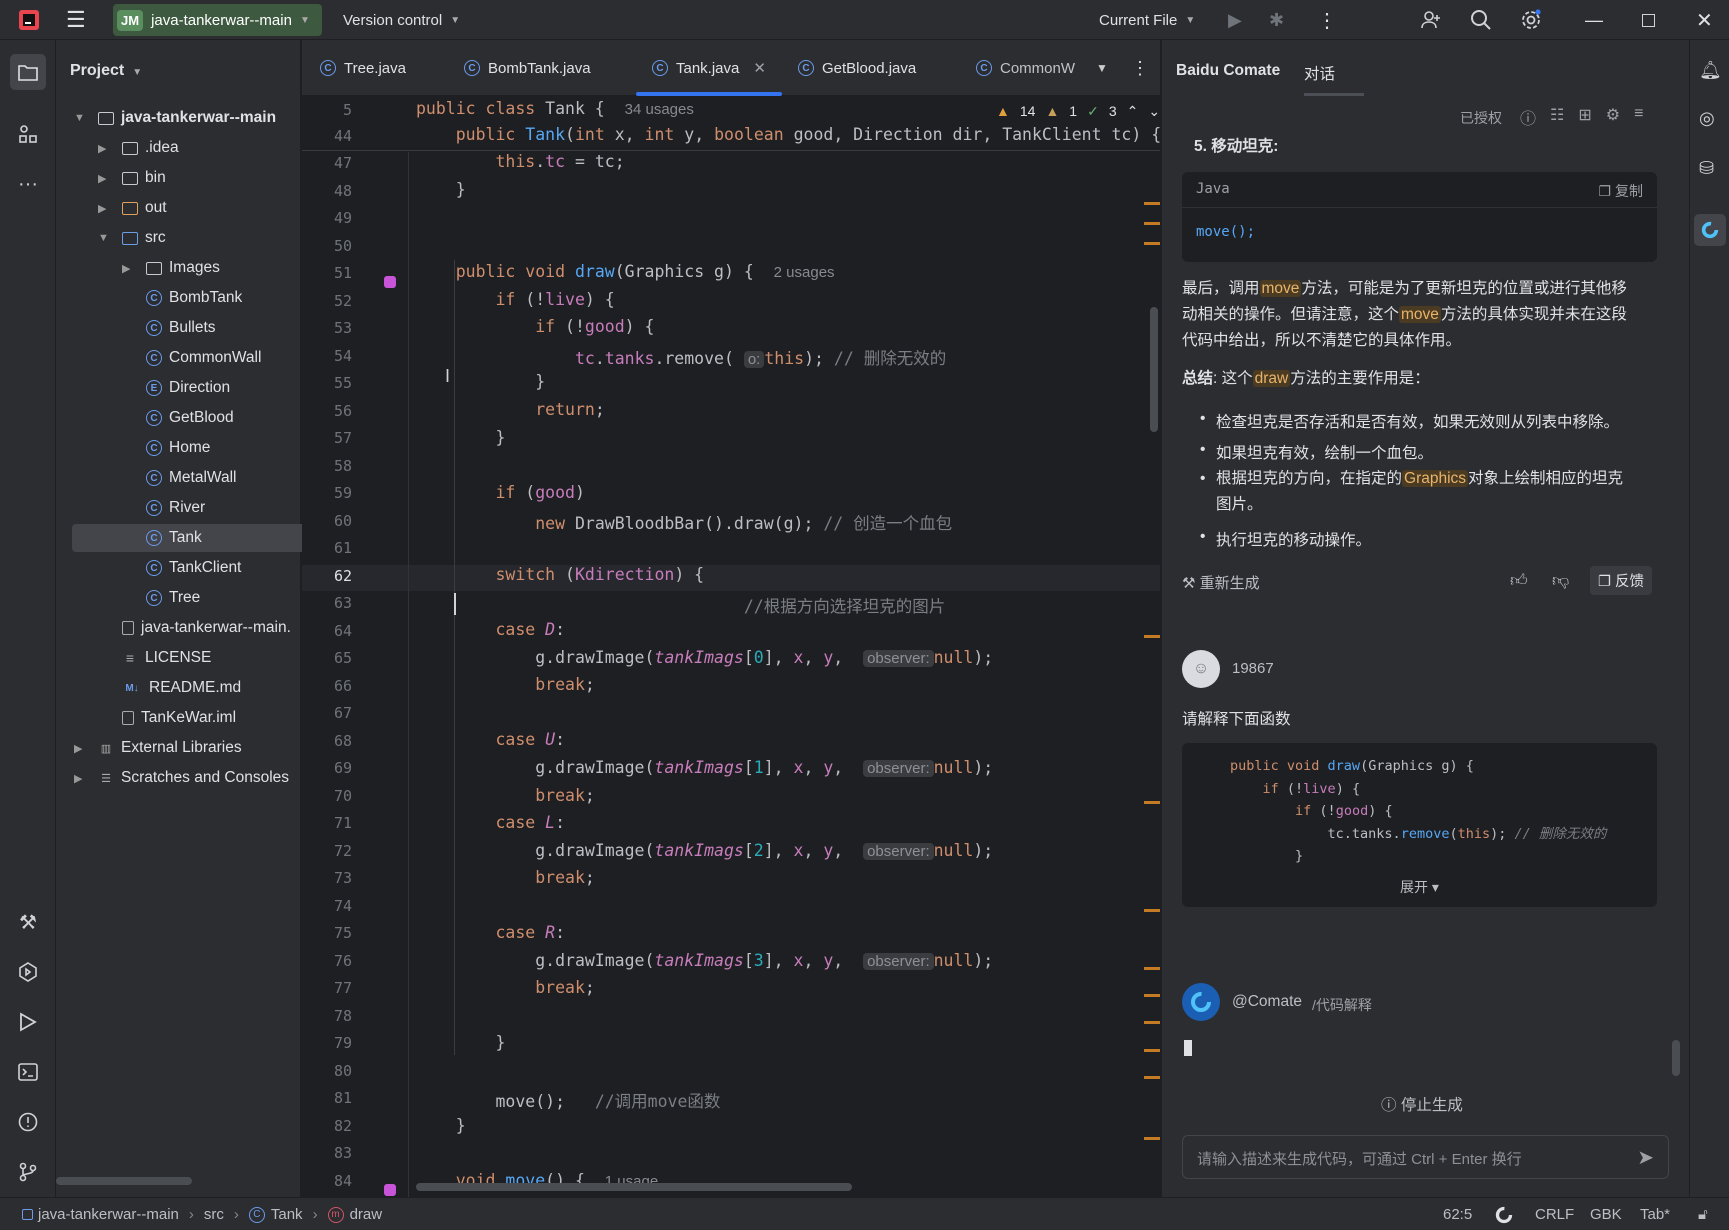 The image size is (1729, 1230). Describe the element at coordinates (29, 20) in the screenshot. I see `app-logo-icon` at that location.